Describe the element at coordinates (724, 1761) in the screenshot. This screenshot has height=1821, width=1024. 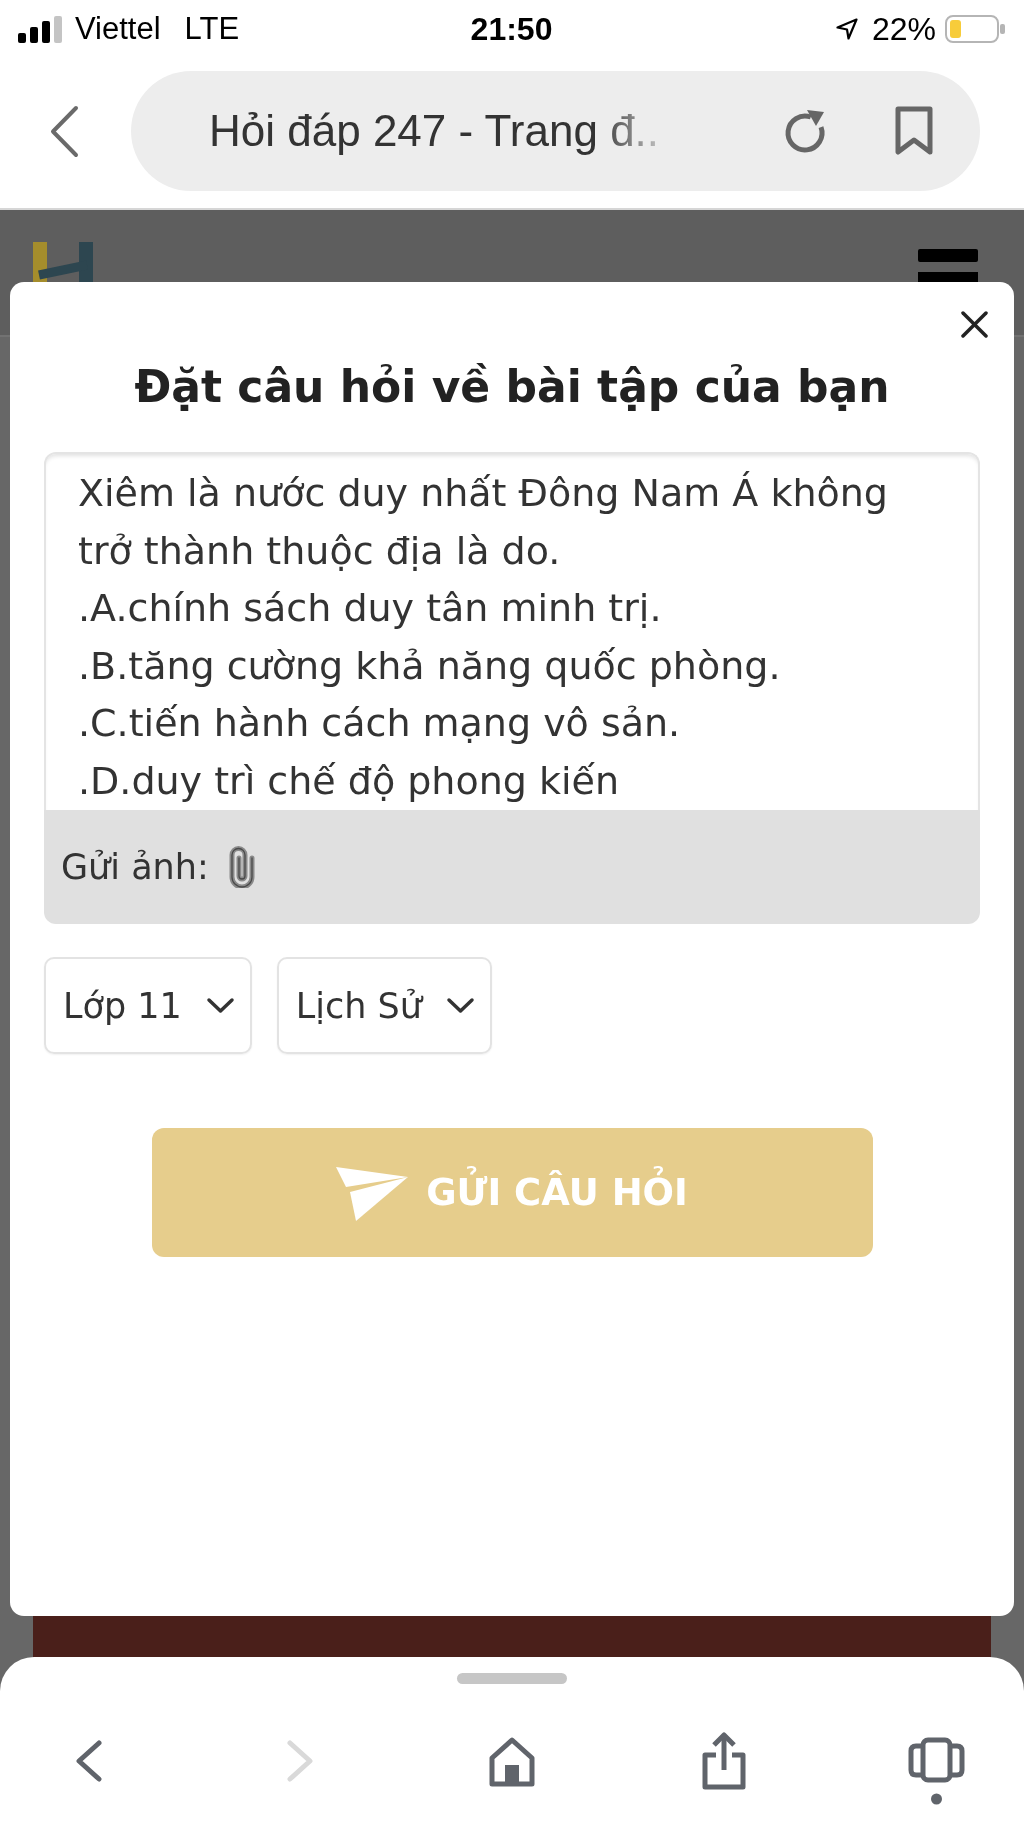
I see `share-icon` at that location.